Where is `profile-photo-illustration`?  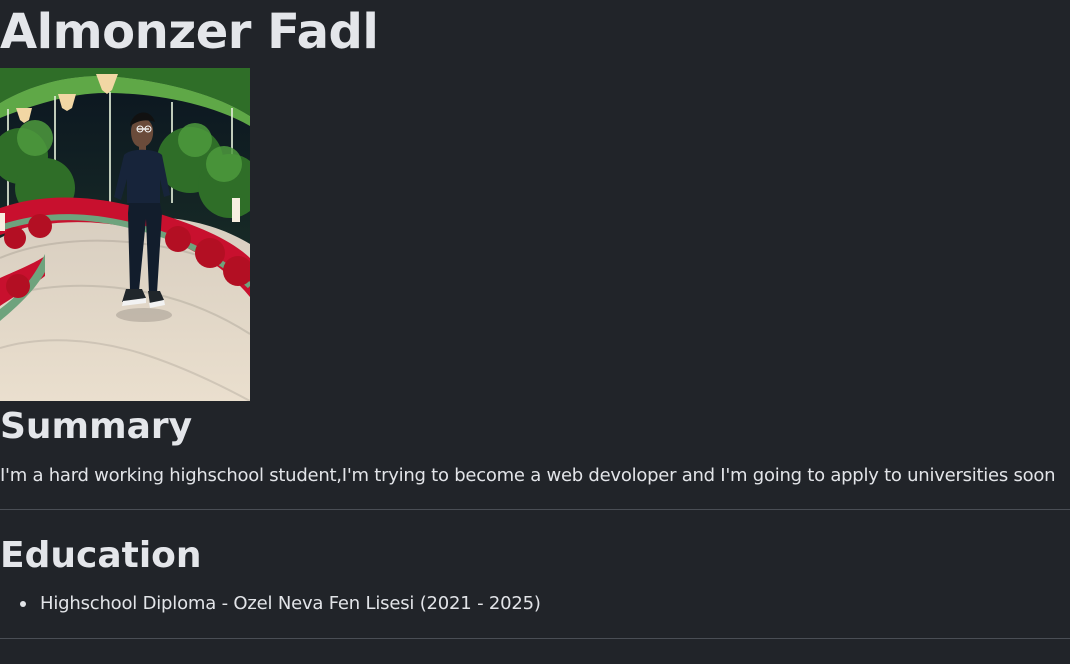 profile-photo-illustration is located at coordinates (125, 234).